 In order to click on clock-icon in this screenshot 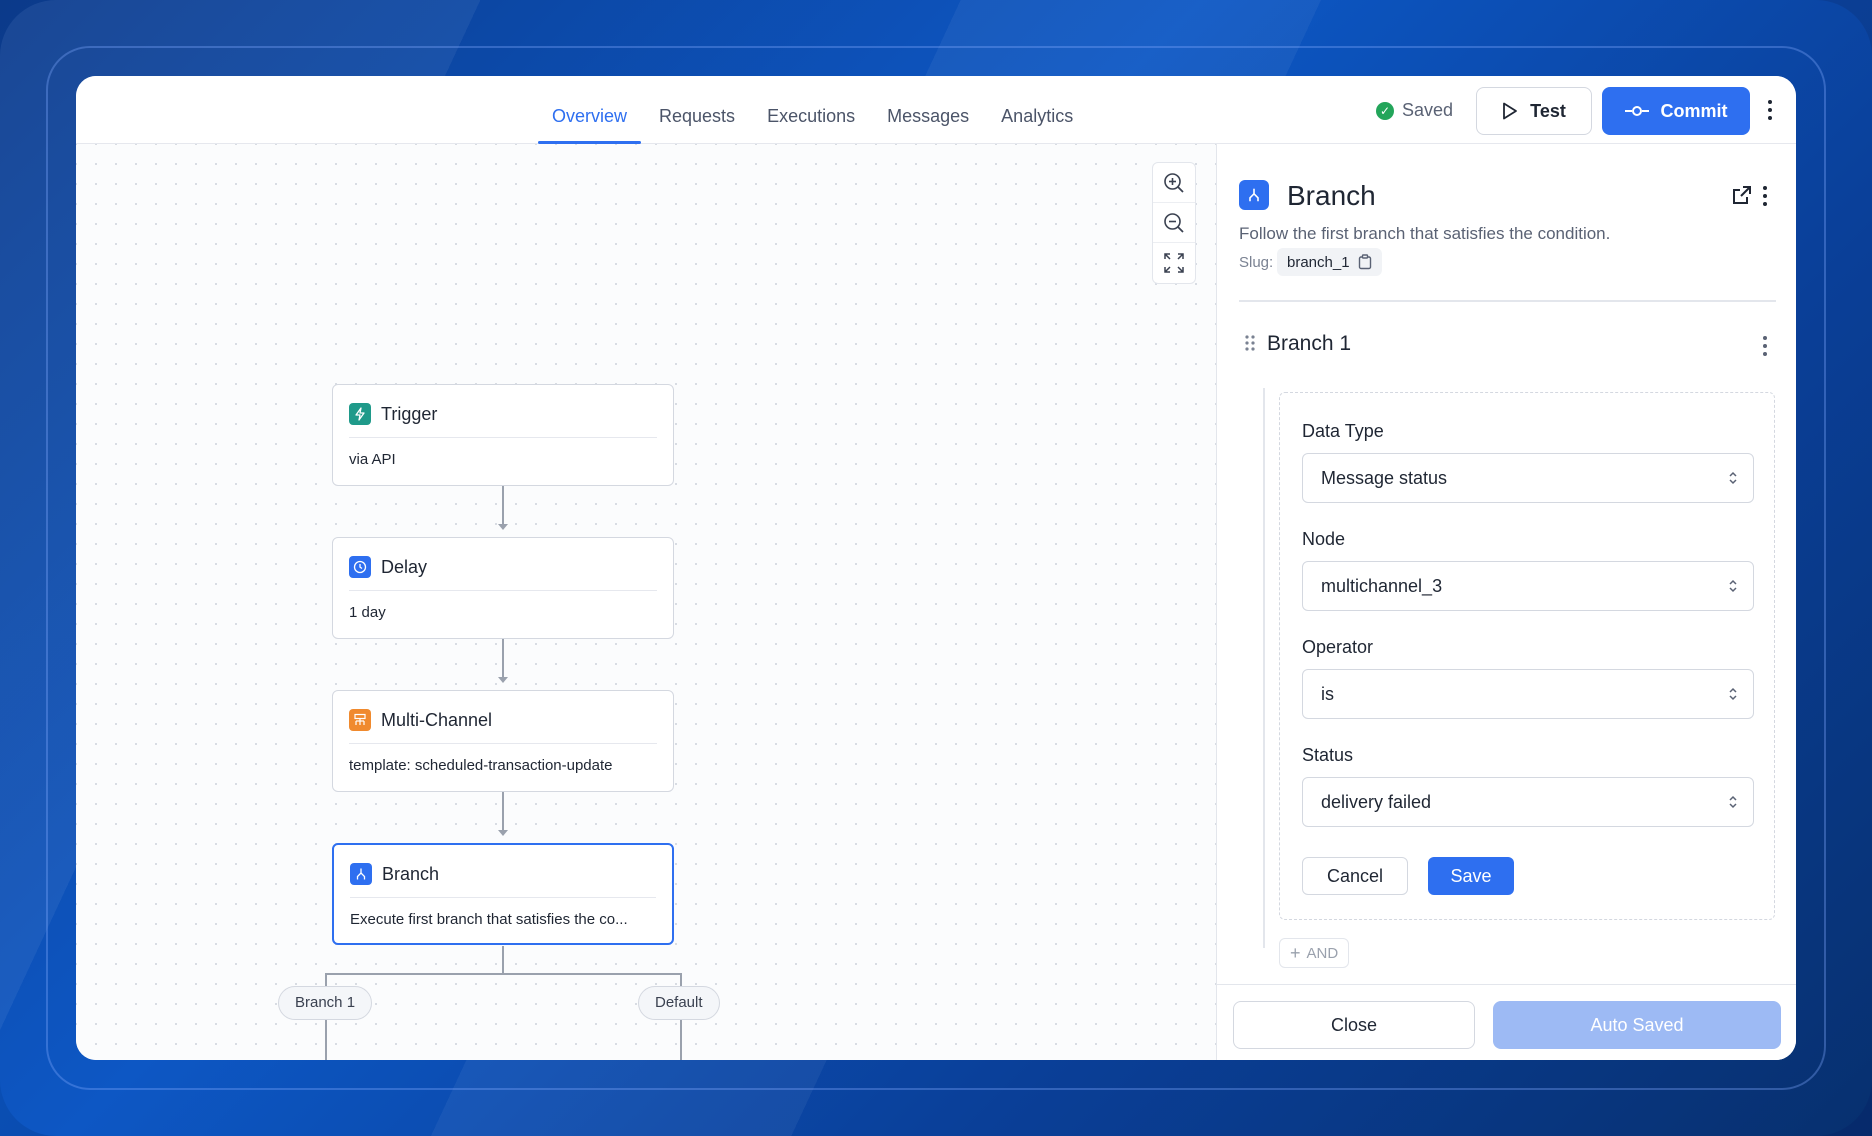, I will do `click(360, 567)`.